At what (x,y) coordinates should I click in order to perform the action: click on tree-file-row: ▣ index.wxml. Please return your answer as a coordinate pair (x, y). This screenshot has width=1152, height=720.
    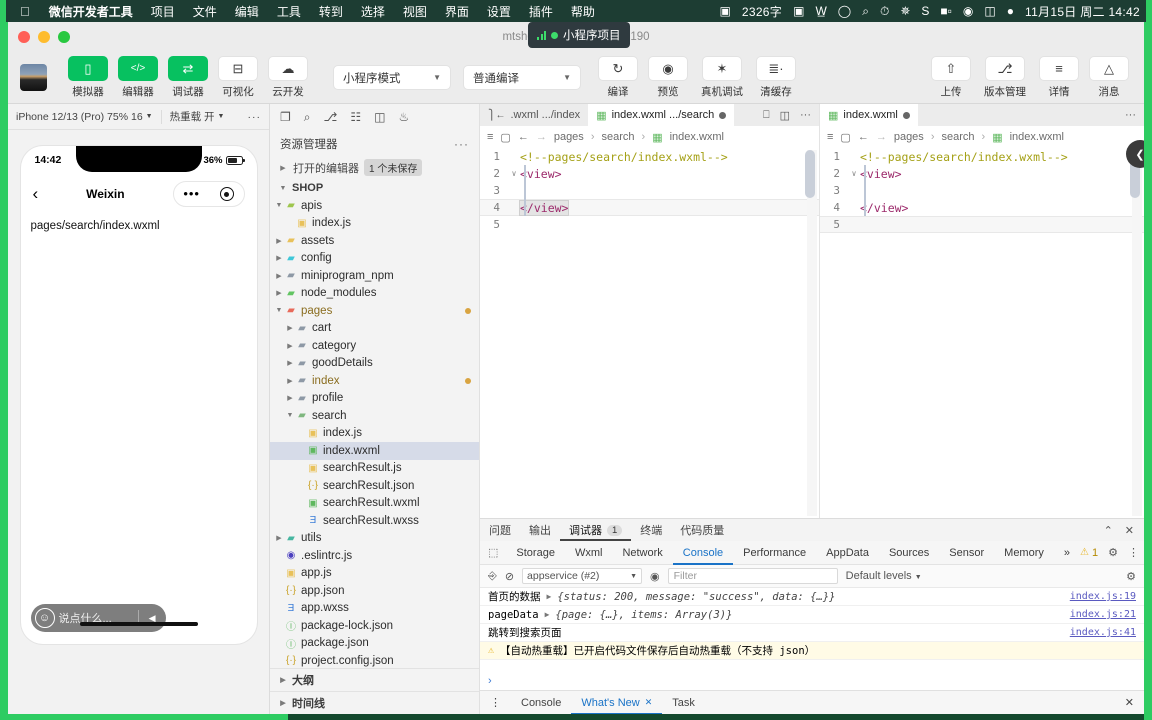
    Looking at the image, I should click on (374, 451).